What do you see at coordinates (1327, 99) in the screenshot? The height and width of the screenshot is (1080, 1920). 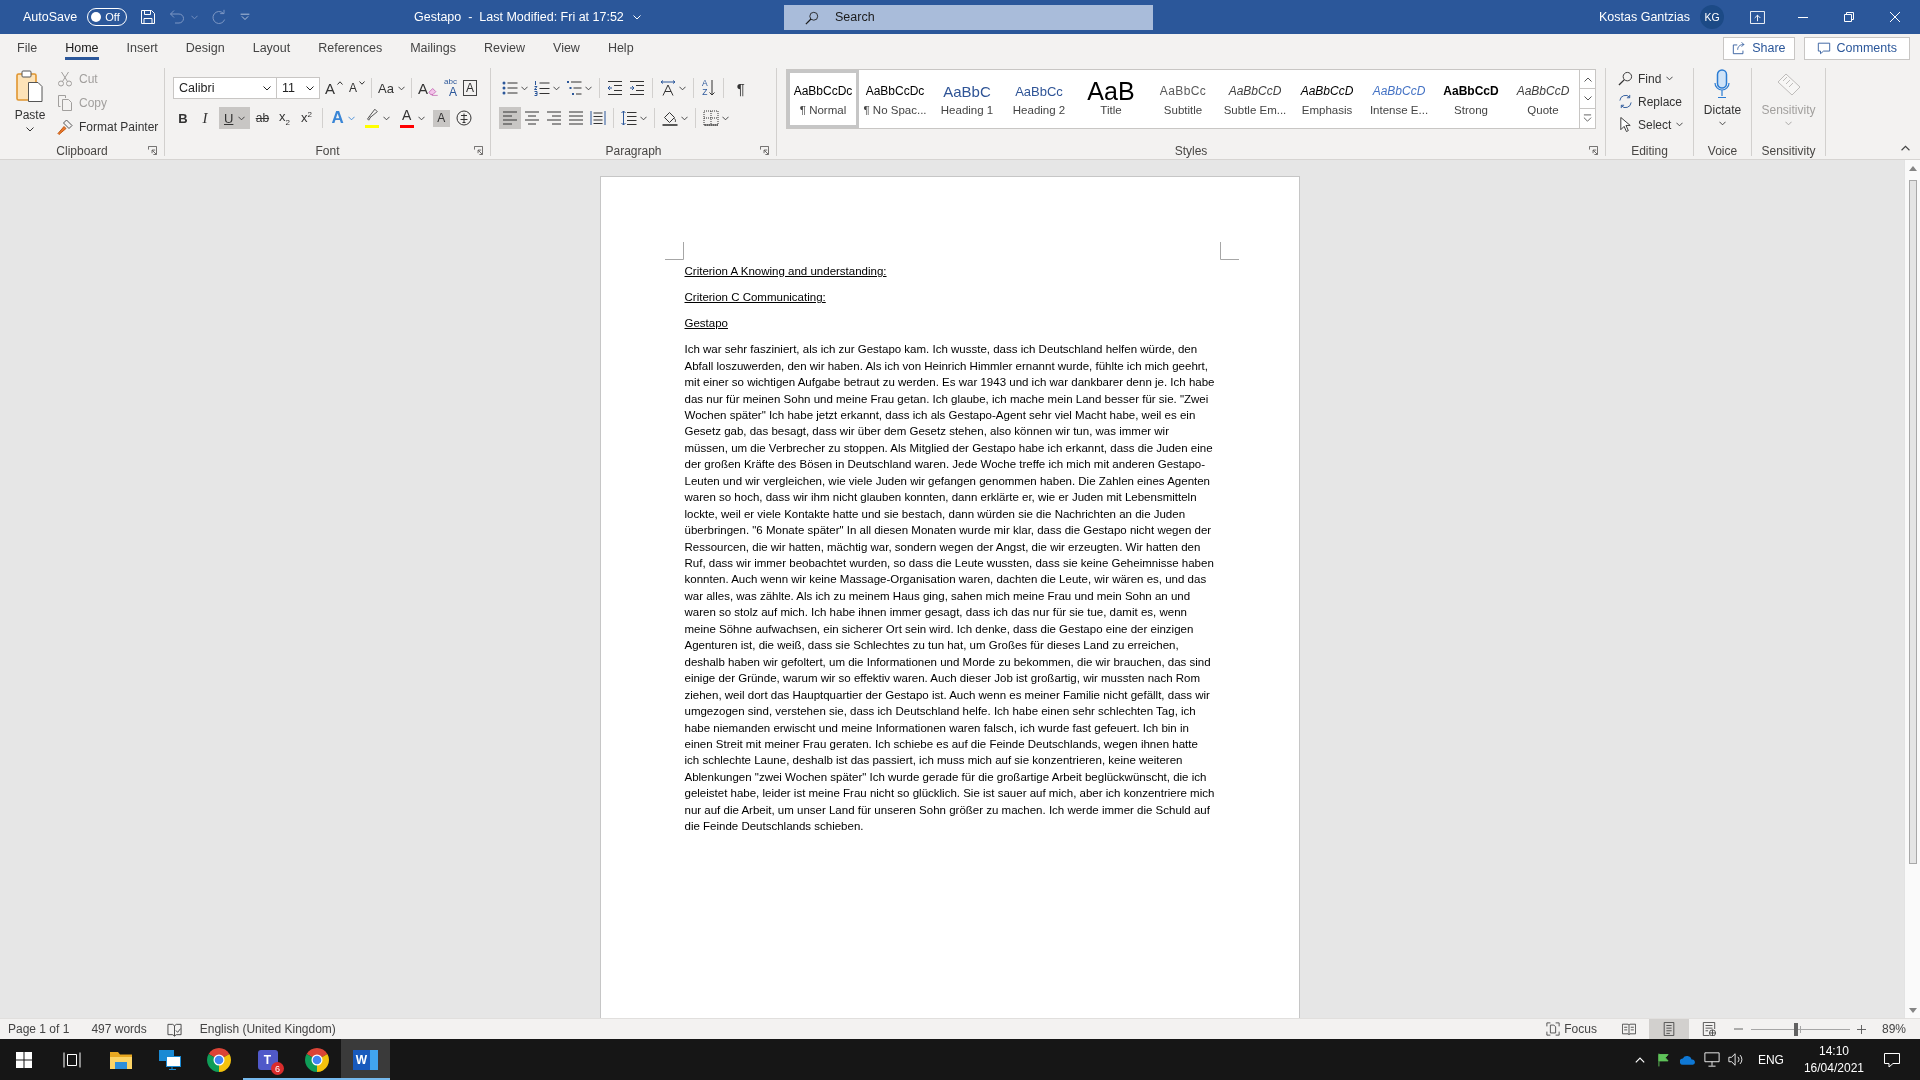 I see `style-item: AaBbCcD Emphasis` at bounding box center [1327, 99].